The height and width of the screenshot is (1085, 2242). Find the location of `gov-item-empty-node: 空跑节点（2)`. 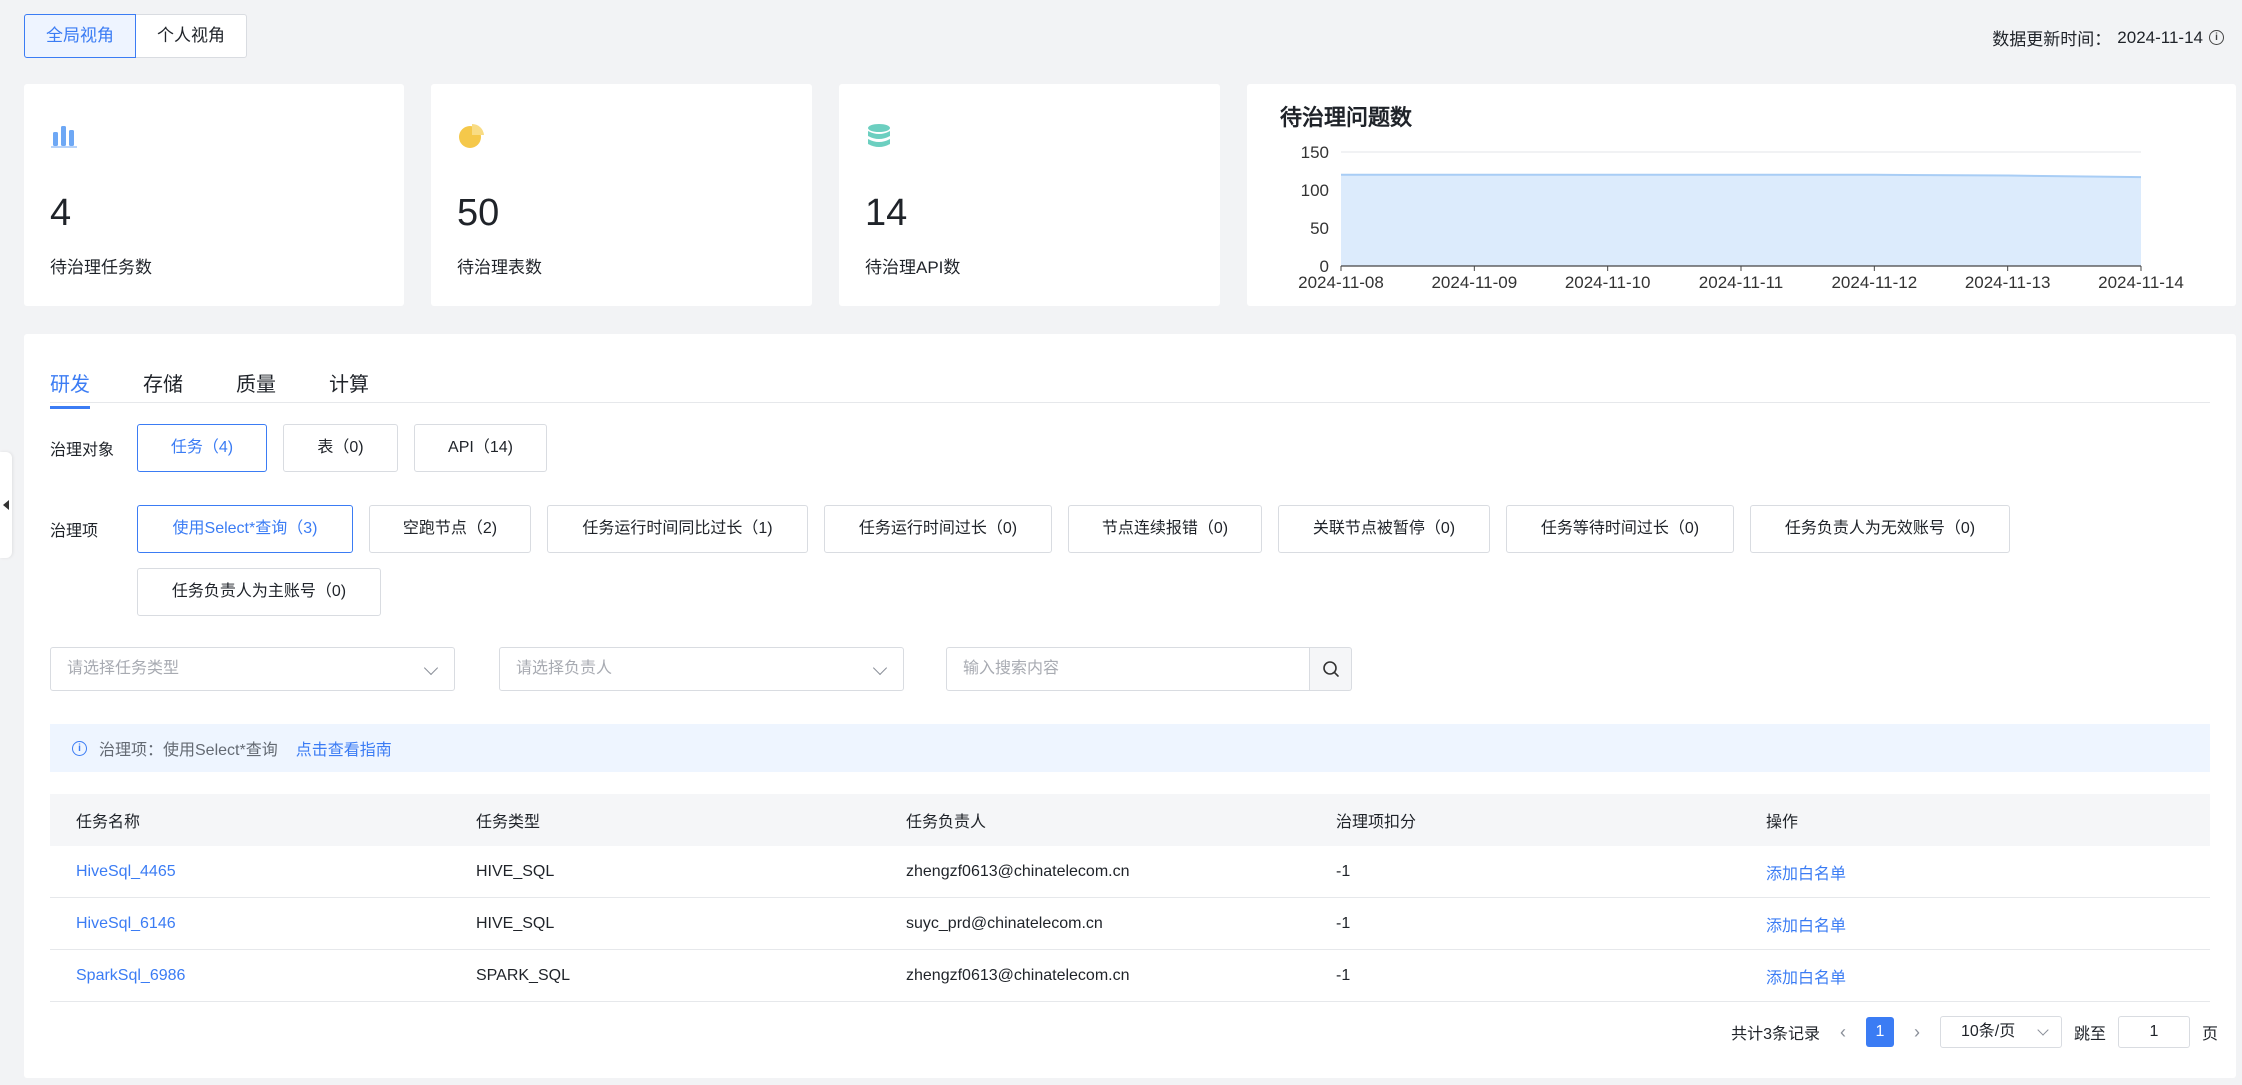

gov-item-empty-node: 空跑节点（2) is located at coordinates (450, 529).